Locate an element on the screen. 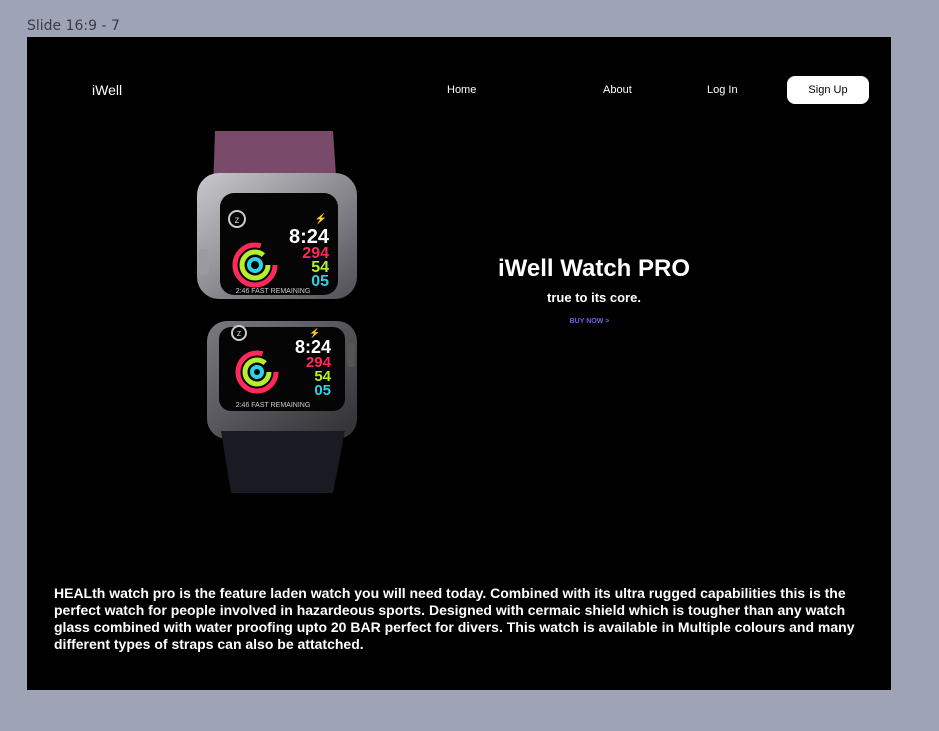 The image size is (939, 731). nav-login-link: Log In is located at coordinates (722, 90).